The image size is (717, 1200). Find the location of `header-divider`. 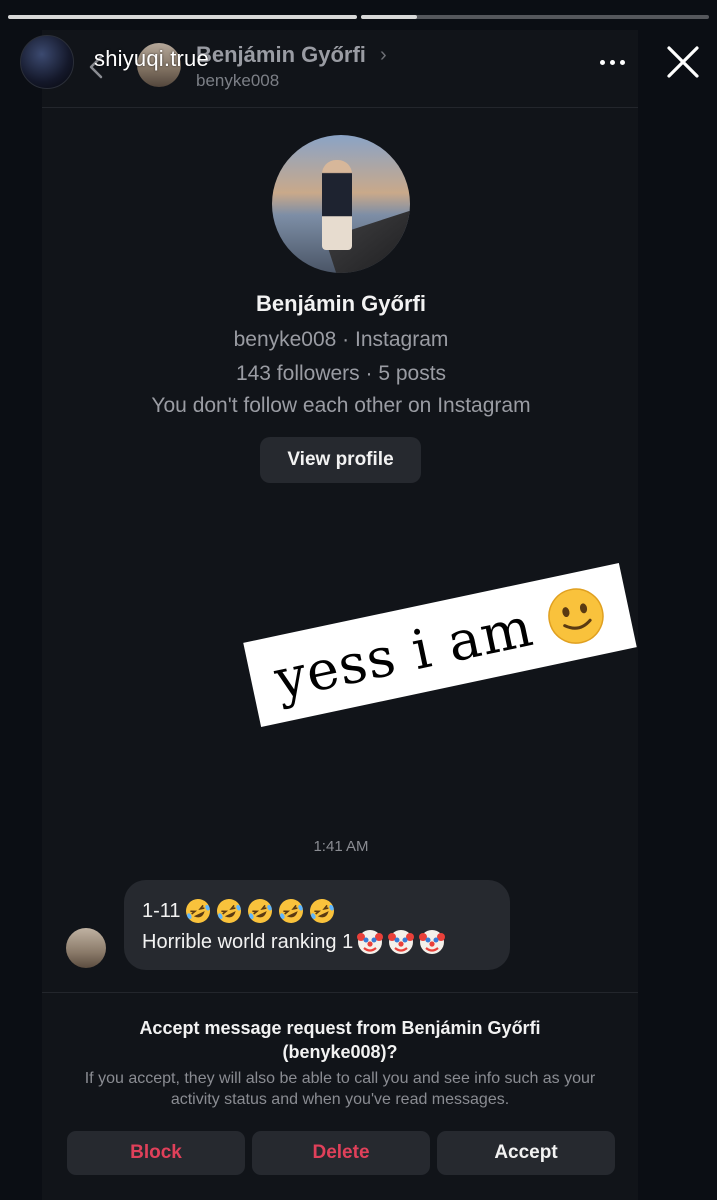

header-divider is located at coordinates (340, 107).